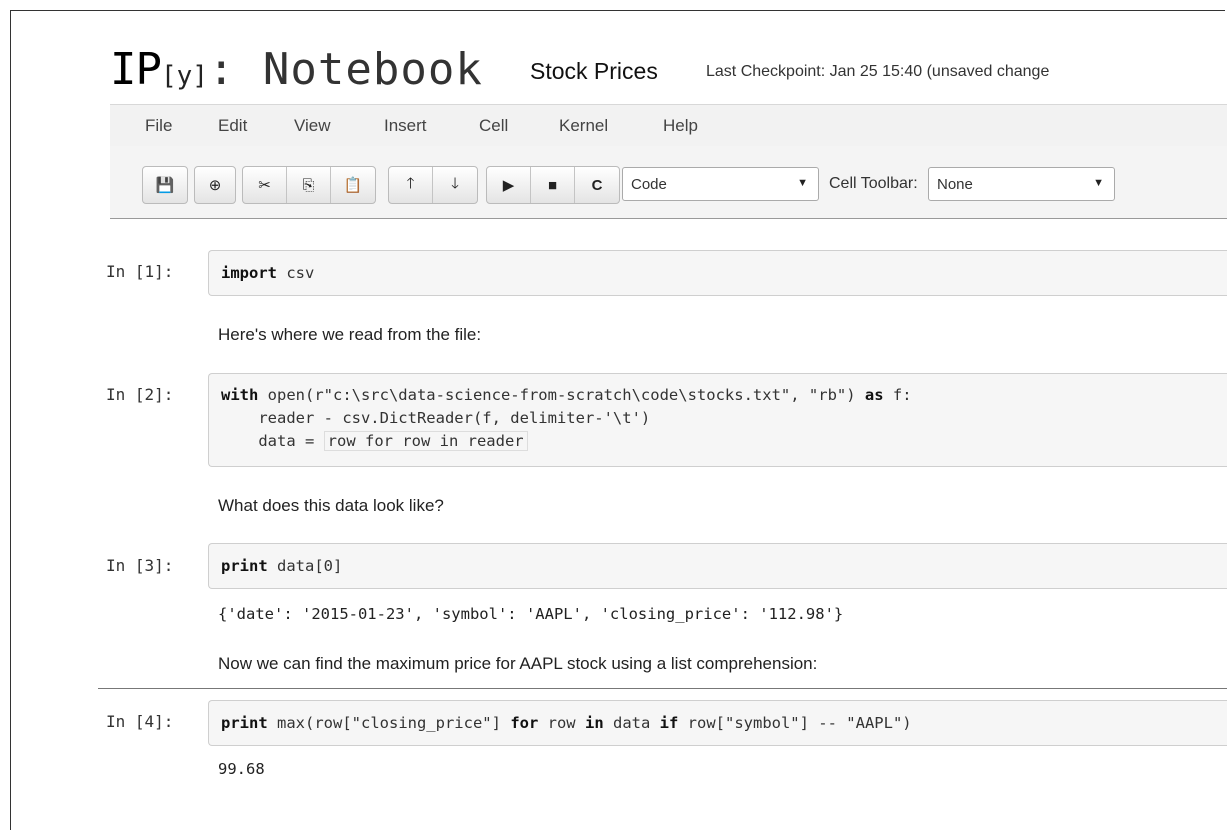 The height and width of the screenshot is (830, 1227). I want to click on insert-group: ⊕, so click(215, 185).